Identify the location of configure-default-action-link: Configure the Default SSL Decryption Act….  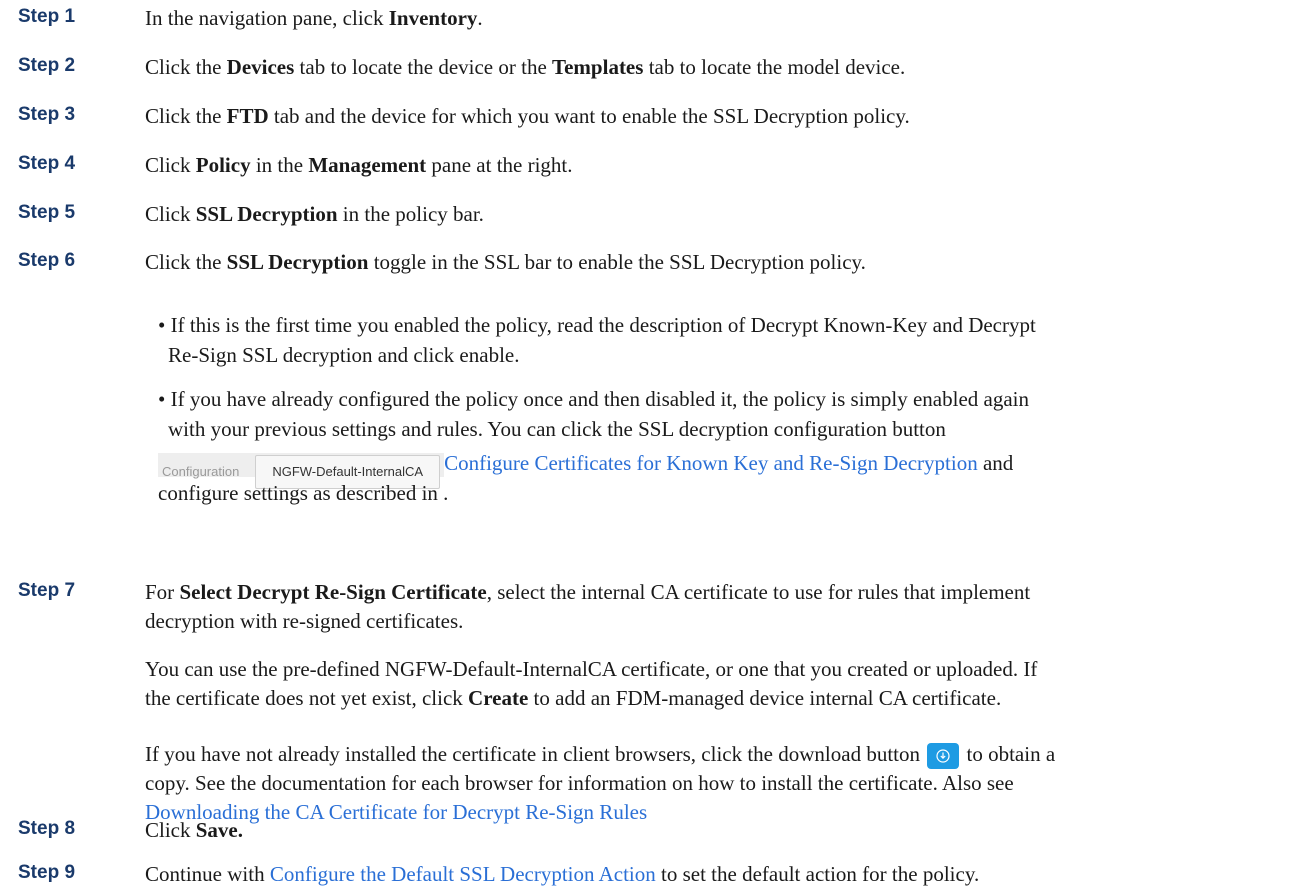
(463, 874).